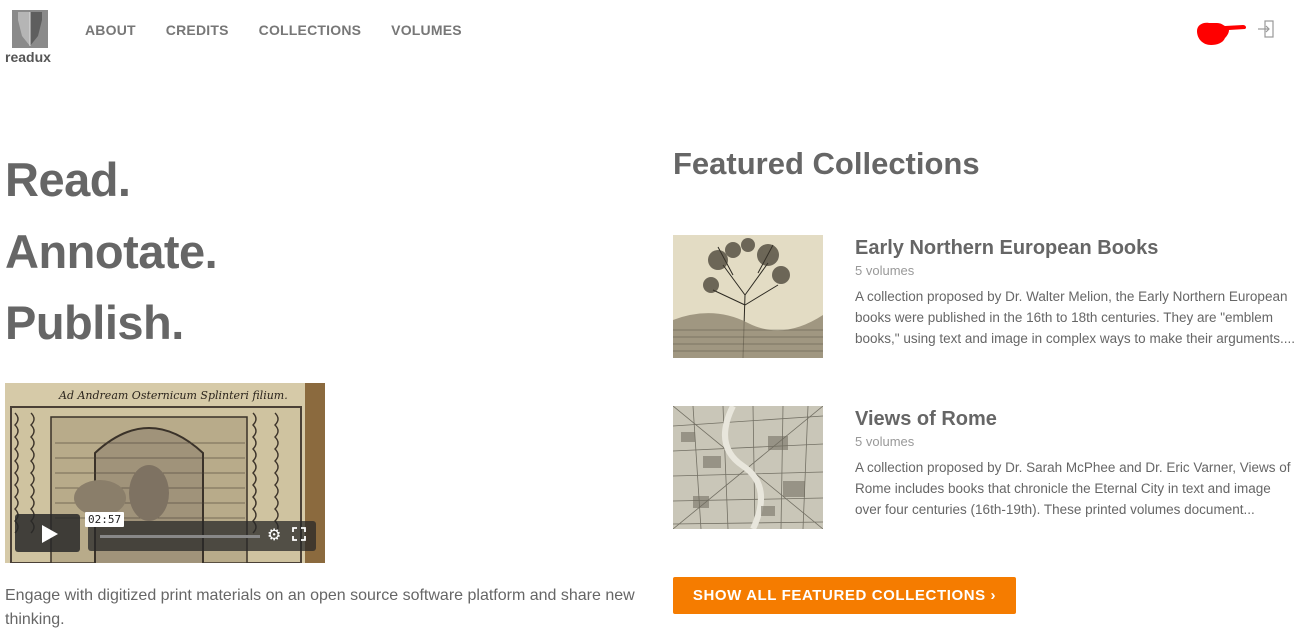 The image size is (1310, 636). What do you see at coordinates (197, 30) in the screenshot?
I see `nav-credits: CREDITS` at bounding box center [197, 30].